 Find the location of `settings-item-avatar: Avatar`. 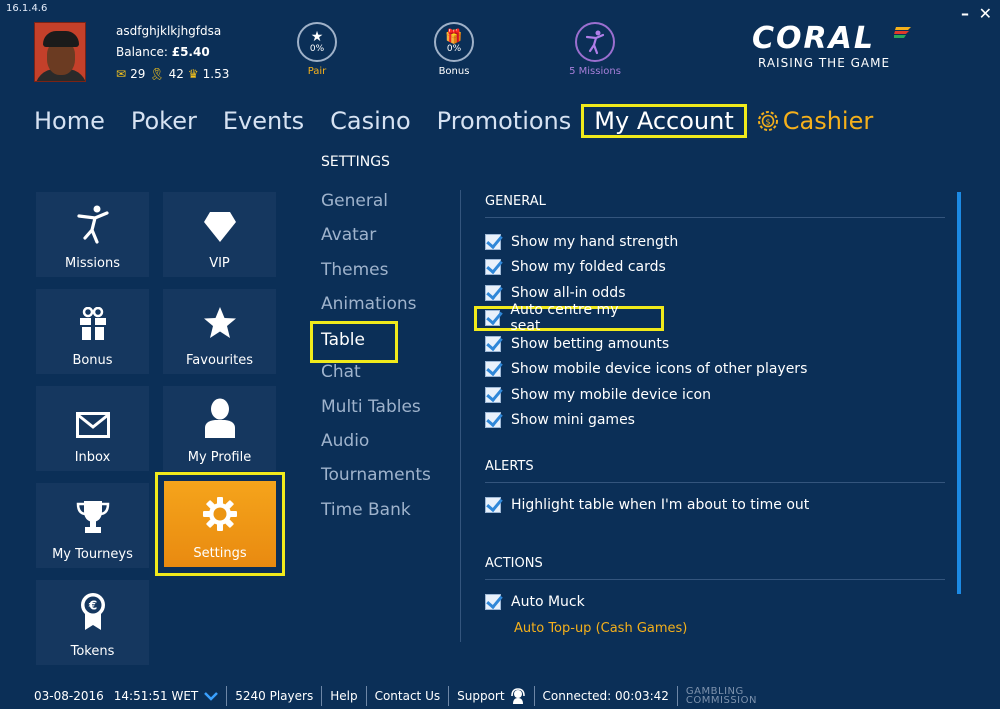

settings-item-avatar: Avatar is located at coordinates (376, 239).